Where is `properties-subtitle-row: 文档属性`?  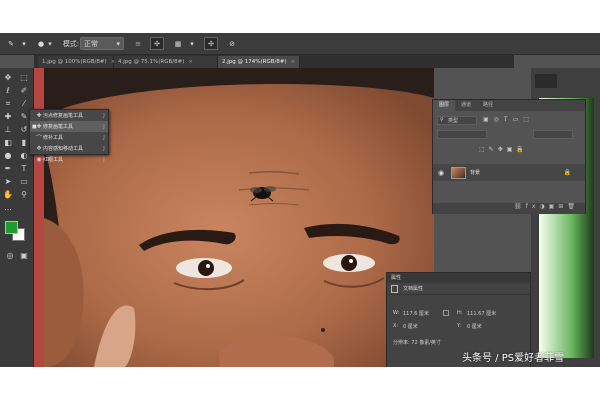
properties-subtitle-row: 文档属性 is located at coordinates (458, 289).